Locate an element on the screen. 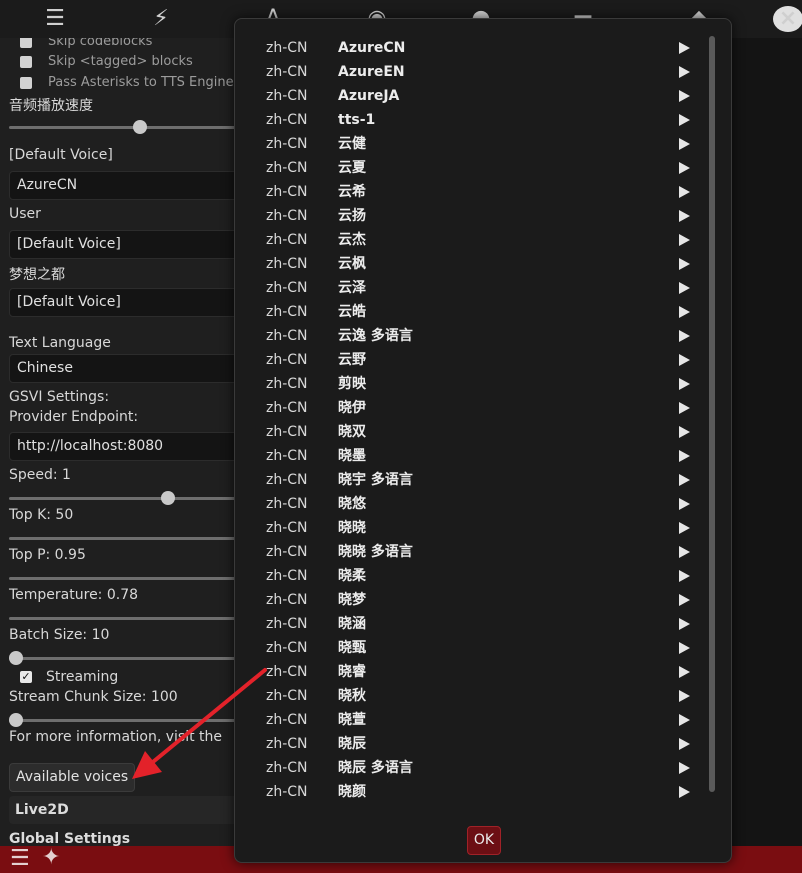 The height and width of the screenshot is (873, 802). voice-row: zh-CN AzureJA is located at coordinates (472, 96).